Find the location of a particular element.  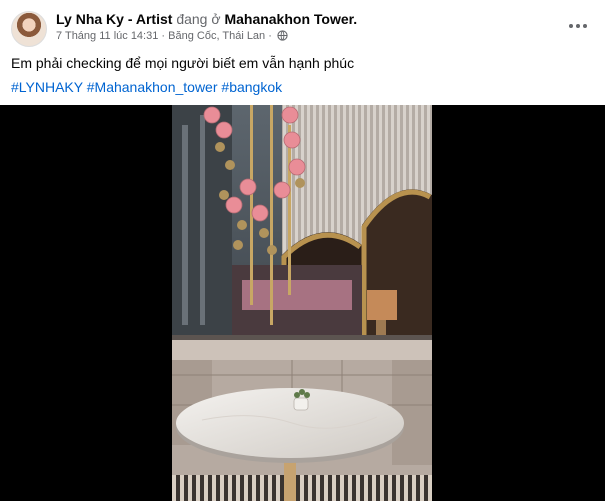

hashtag-list: #LYNHAKY #Mahanakhon_tower #bangkok is located at coordinates (146, 87).